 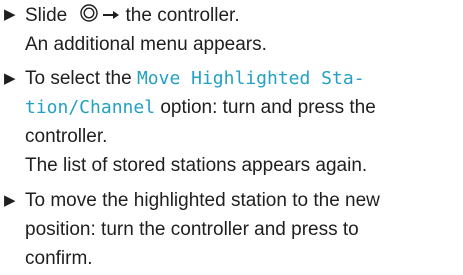 I want to click on step-line: To select the Move Highlighted Sta-, so click(x=242, y=78).